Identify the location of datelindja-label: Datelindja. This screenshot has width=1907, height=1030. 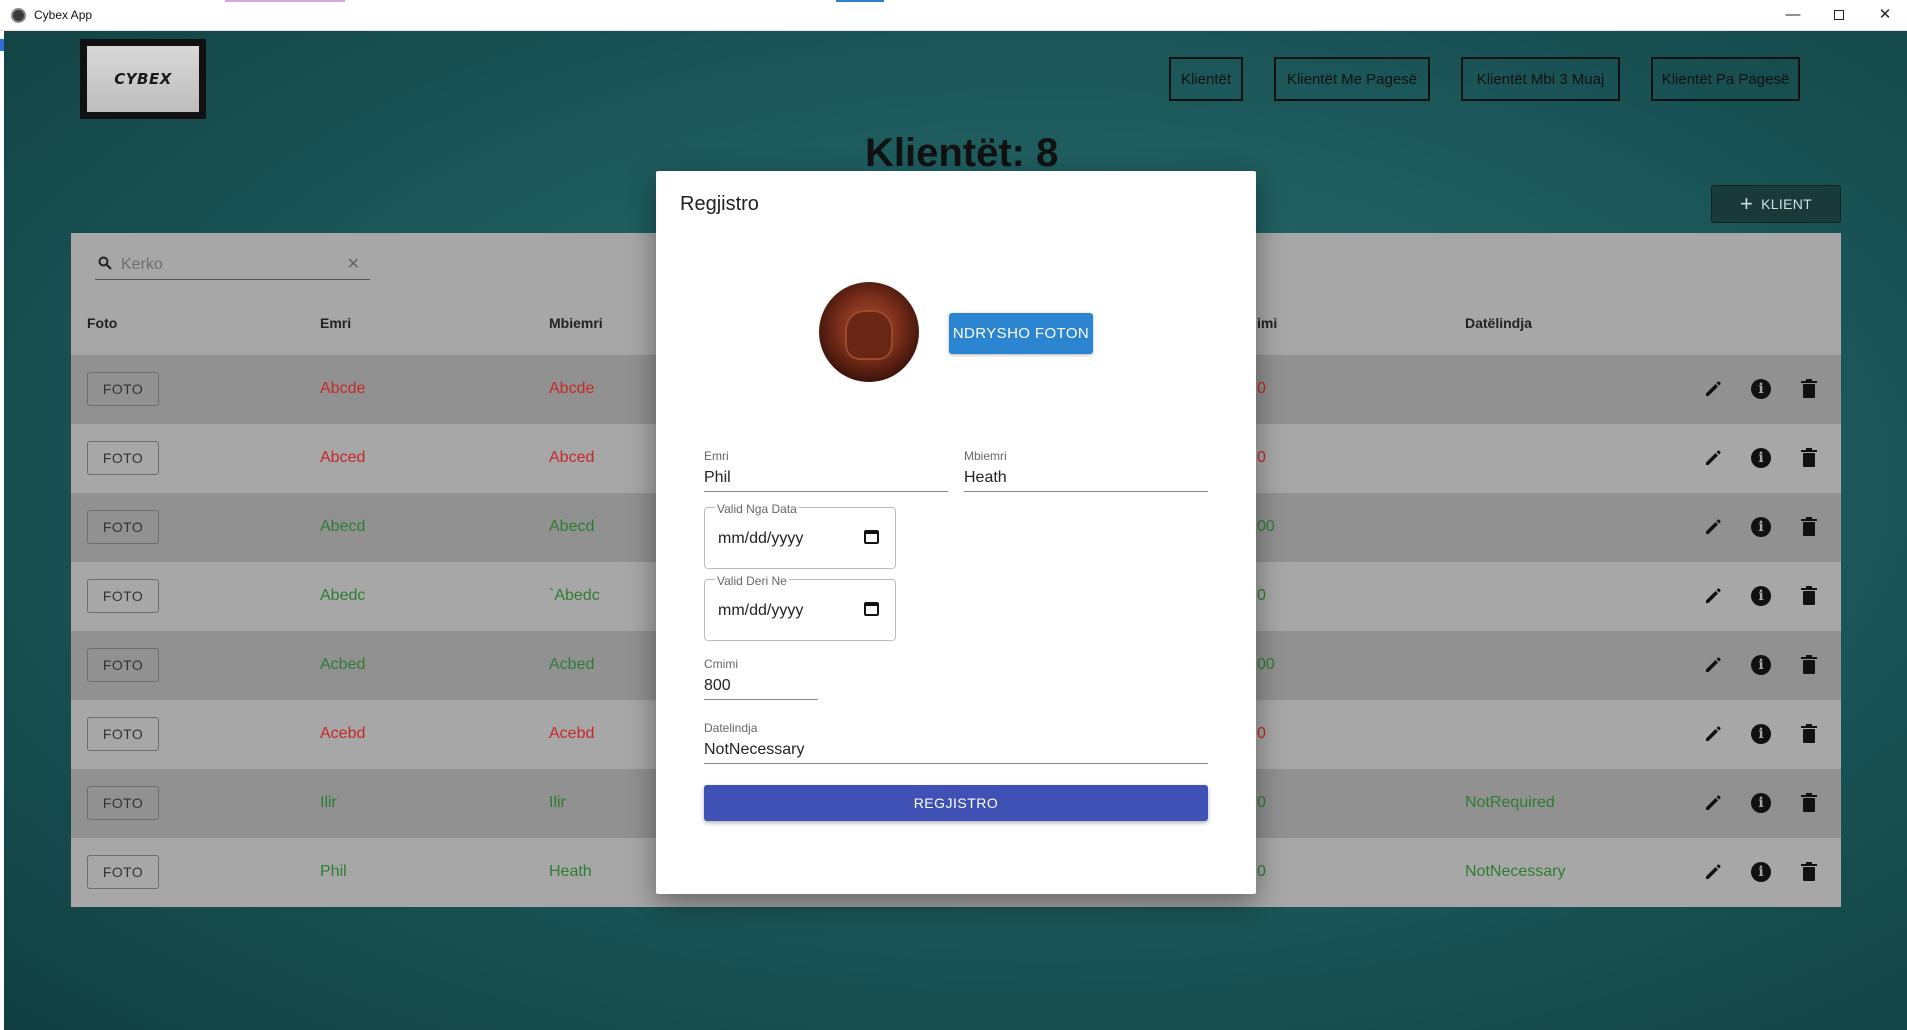
(731, 728).